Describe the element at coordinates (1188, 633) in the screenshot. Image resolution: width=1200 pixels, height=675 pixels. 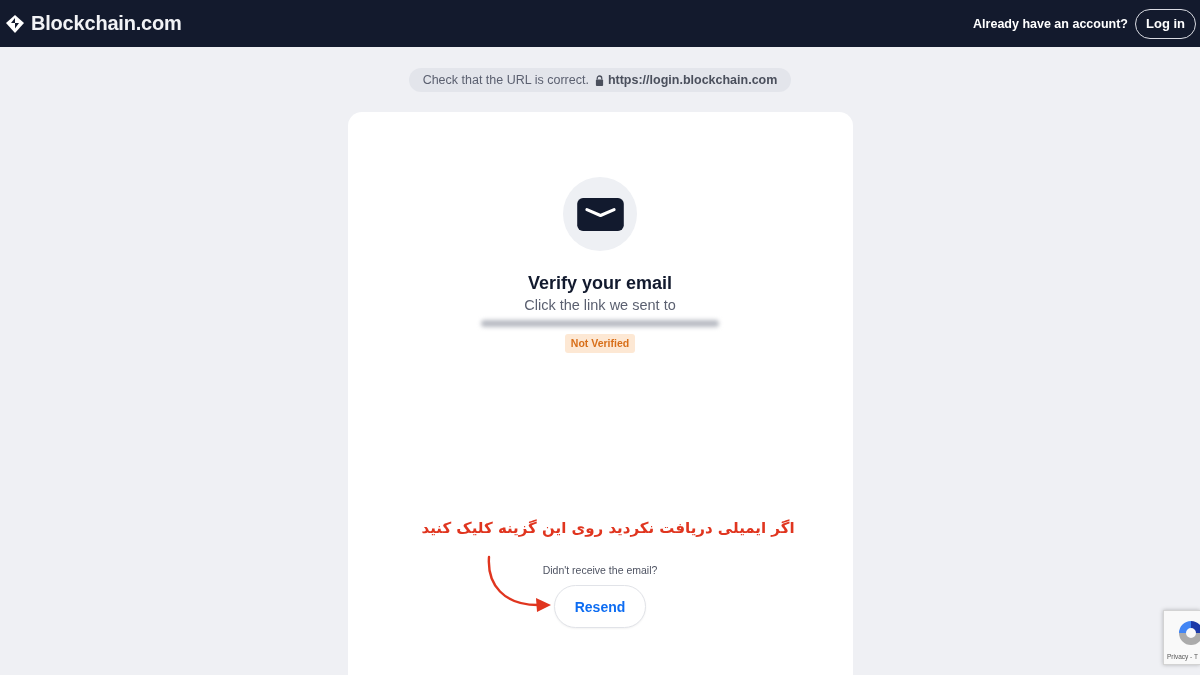
I see `ring-icon` at that location.